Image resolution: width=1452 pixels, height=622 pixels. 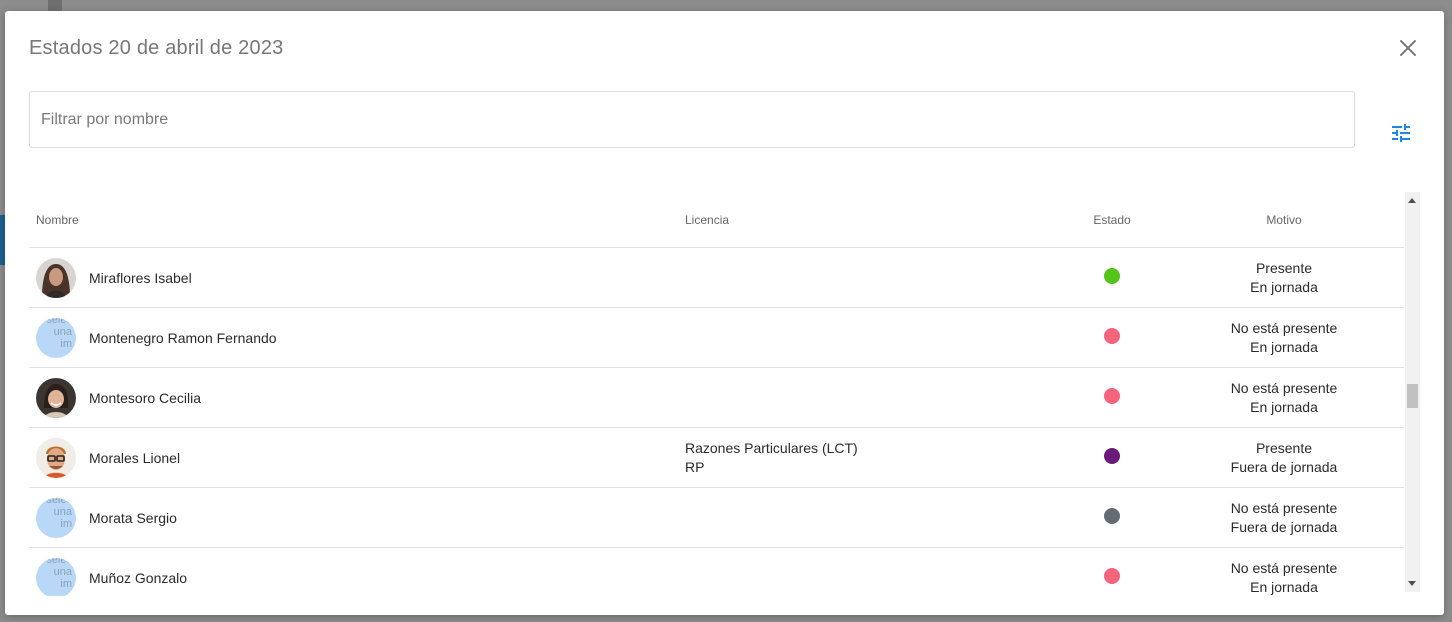 What do you see at coordinates (138, 577) in the screenshot?
I see `employee-name: Muñoz Gonzalo` at bounding box center [138, 577].